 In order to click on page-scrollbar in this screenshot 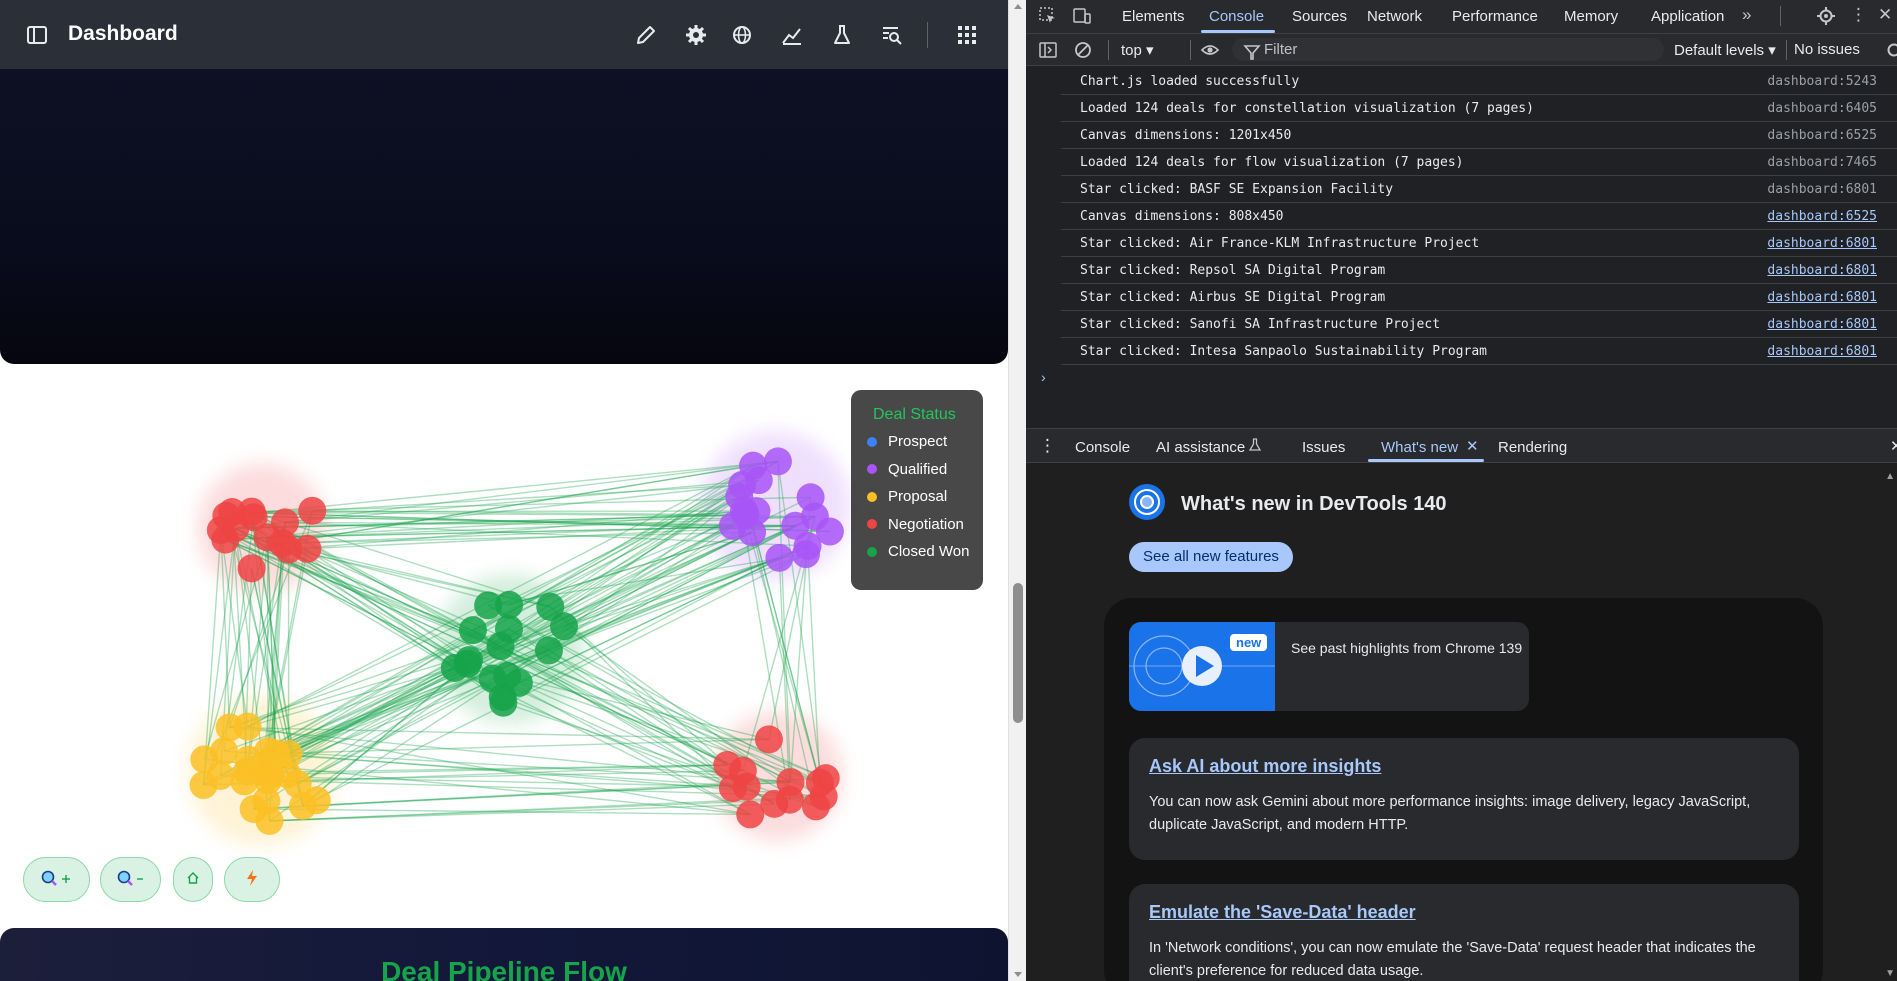, I will do `click(1017, 490)`.